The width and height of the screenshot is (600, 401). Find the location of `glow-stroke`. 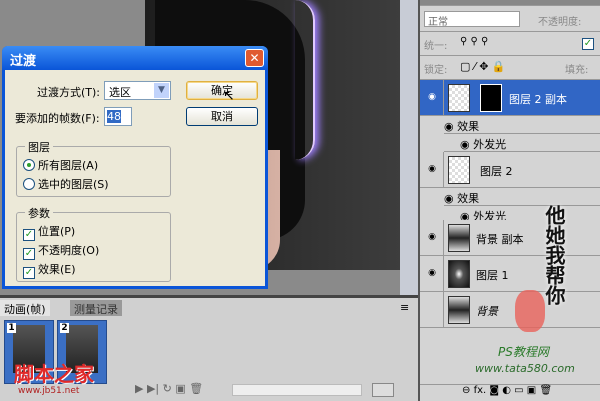

glow-stroke is located at coordinates (305, 80).